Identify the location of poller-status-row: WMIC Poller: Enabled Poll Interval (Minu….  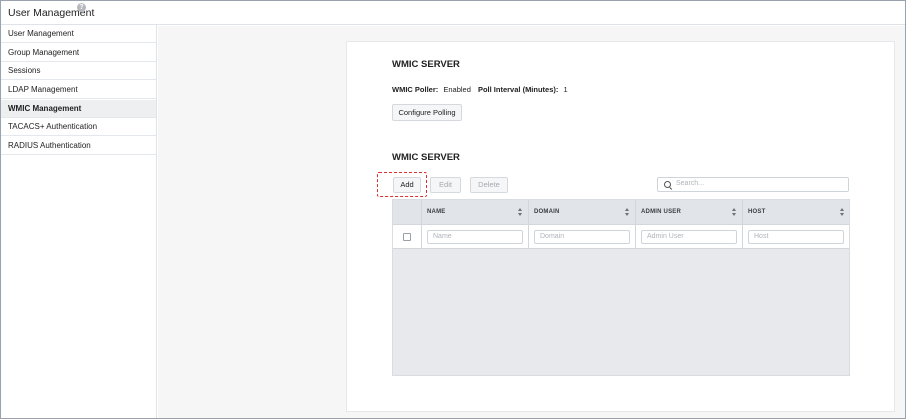
(480, 89).